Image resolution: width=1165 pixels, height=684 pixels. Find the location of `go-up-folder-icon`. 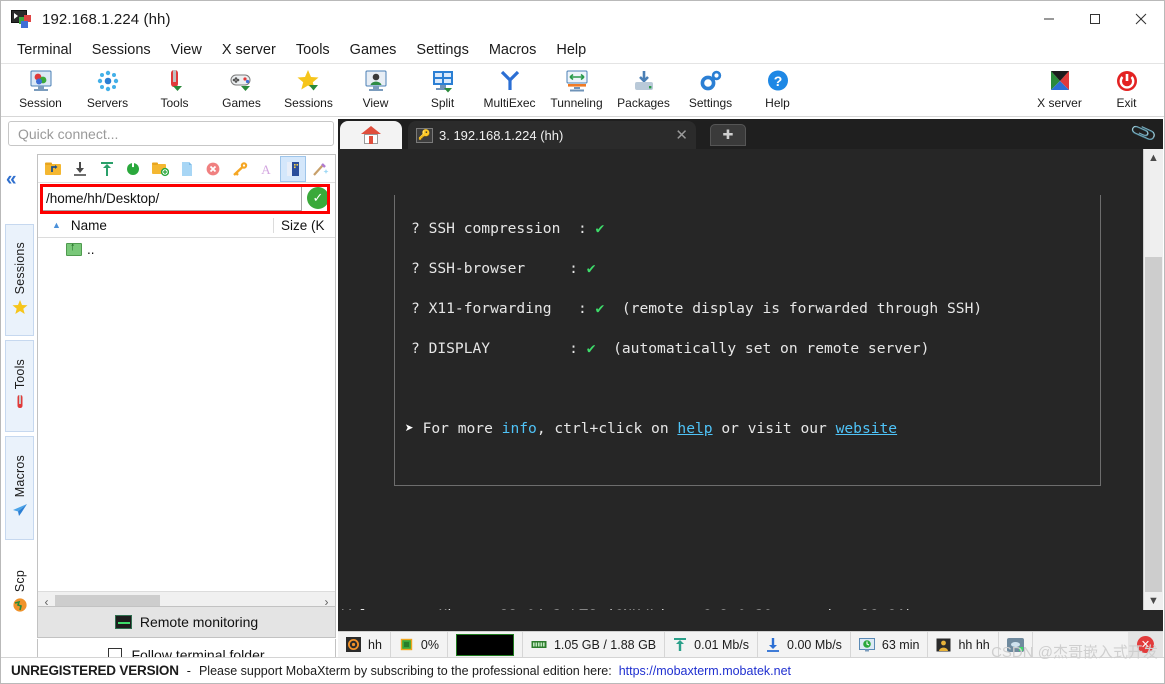

go-up-folder-icon is located at coordinates (53, 169).